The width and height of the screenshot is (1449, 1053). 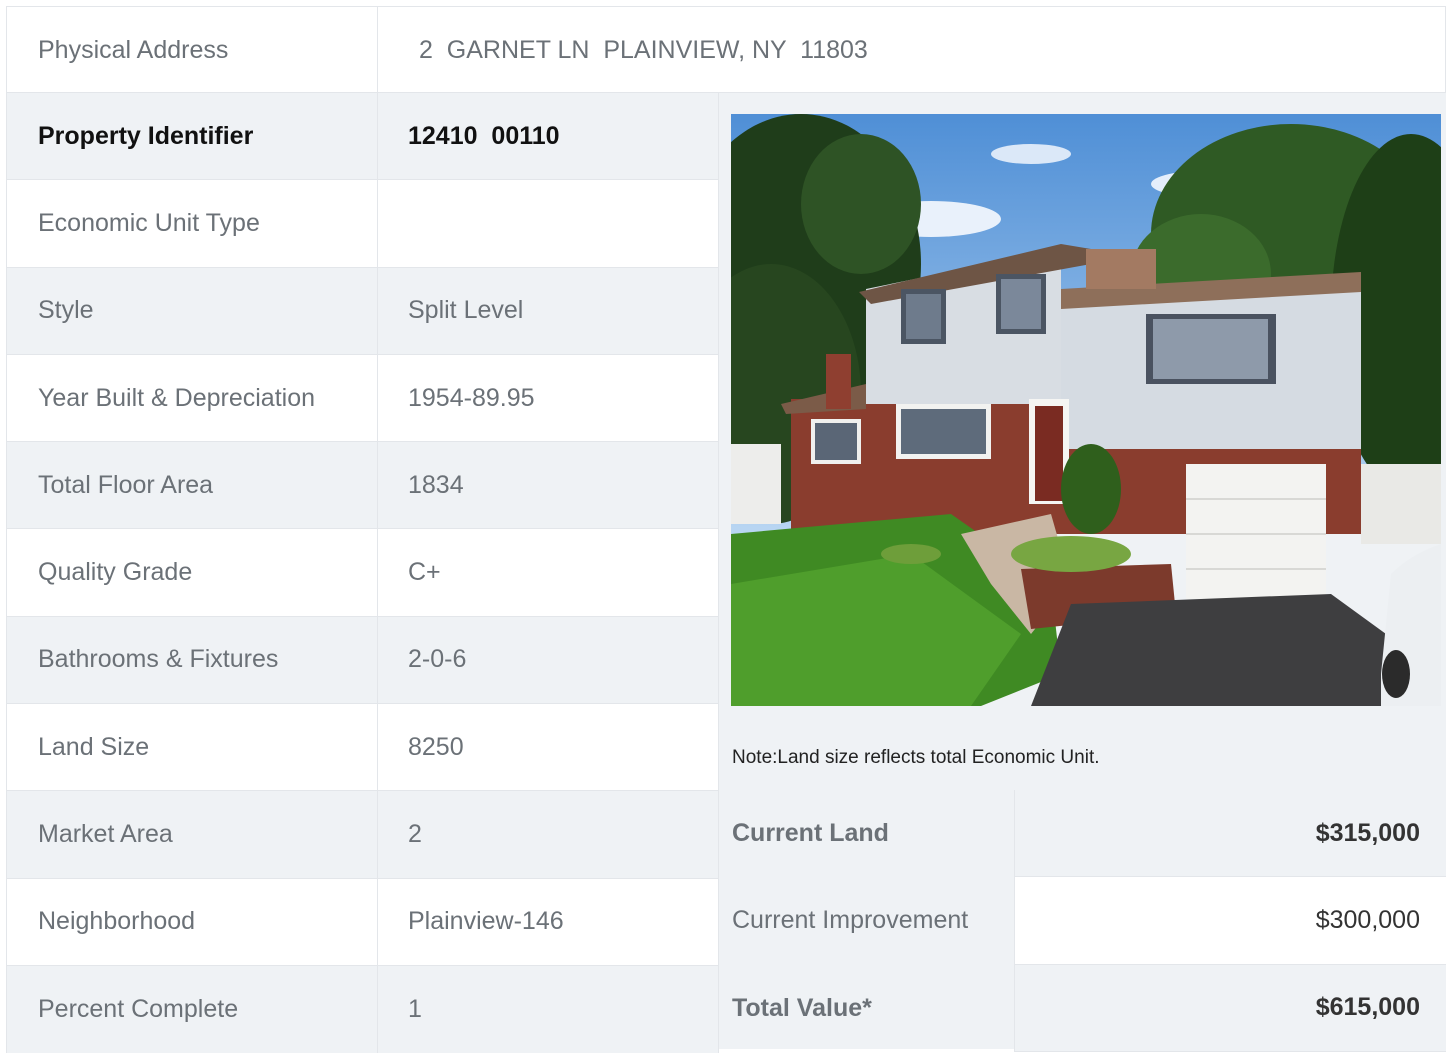 I want to click on current-land-label: Current Land, so click(x=810, y=833).